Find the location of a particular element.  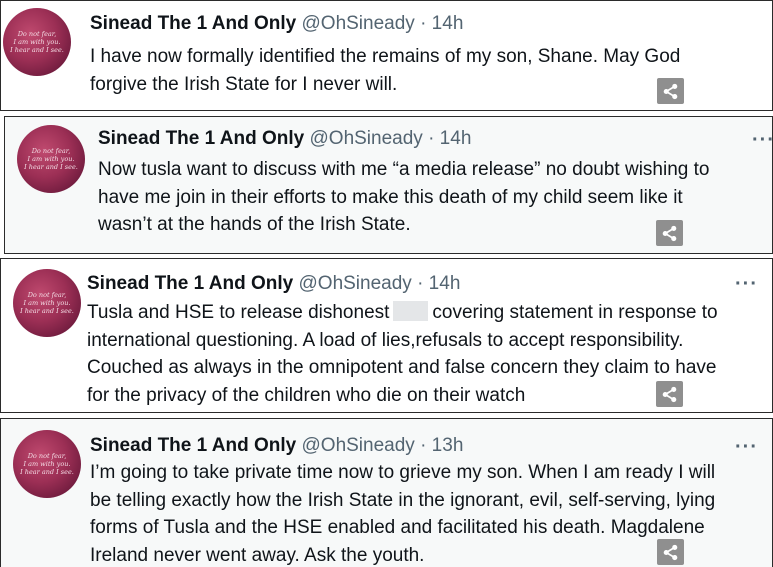

tweet-header: Sinead The 1 And Only @OhSineady · 13h is located at coordinates (276, 446).